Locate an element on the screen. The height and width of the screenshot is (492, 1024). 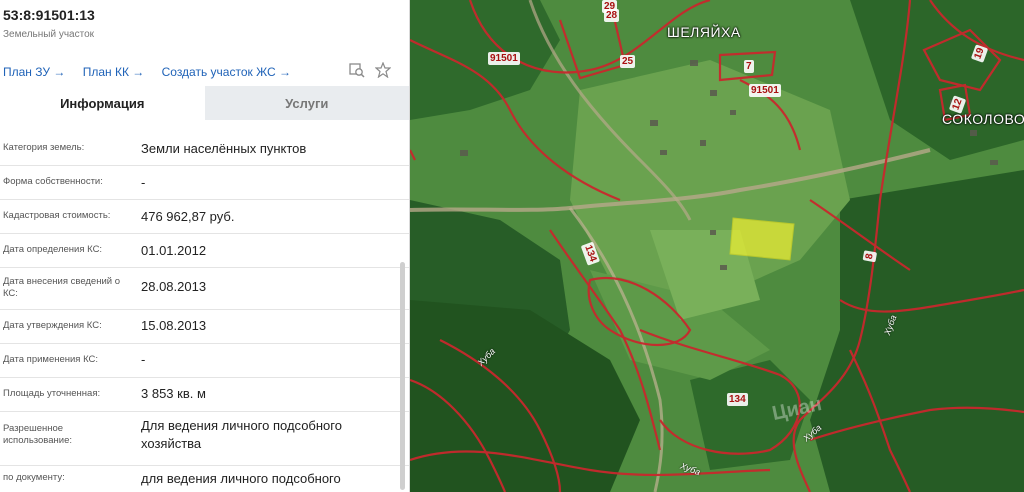
field-value: Земли населённых пунктов is located at coordinates (224, 148).